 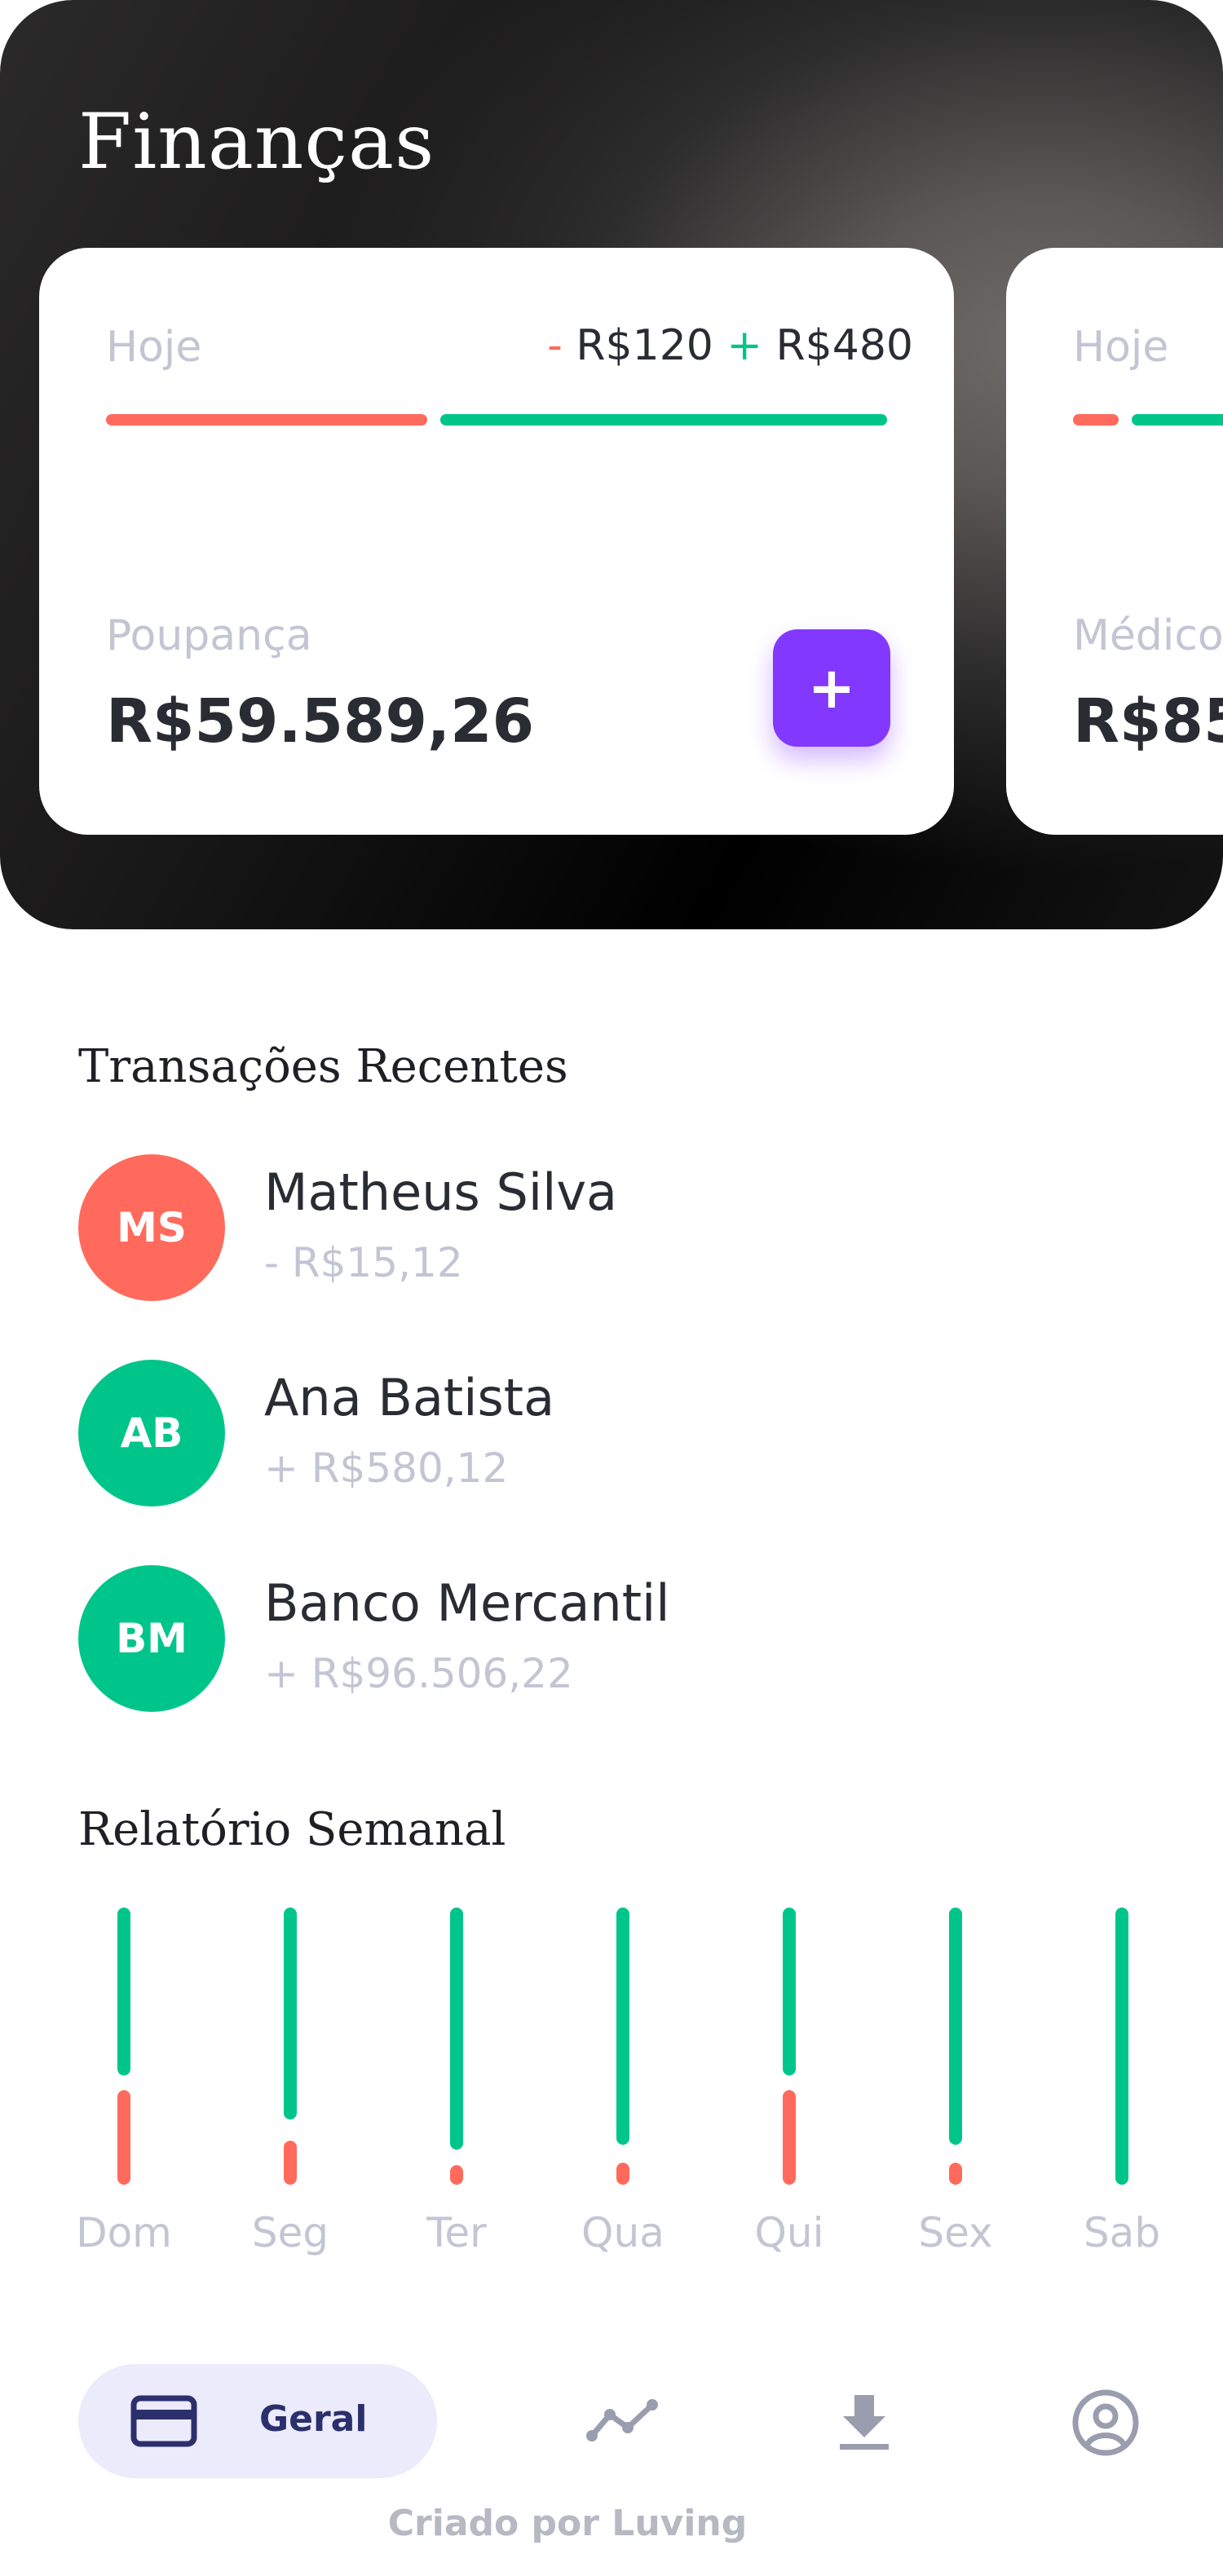 I want to click on footer-credit: Criado por Luving, so click(x=568, y=2523).